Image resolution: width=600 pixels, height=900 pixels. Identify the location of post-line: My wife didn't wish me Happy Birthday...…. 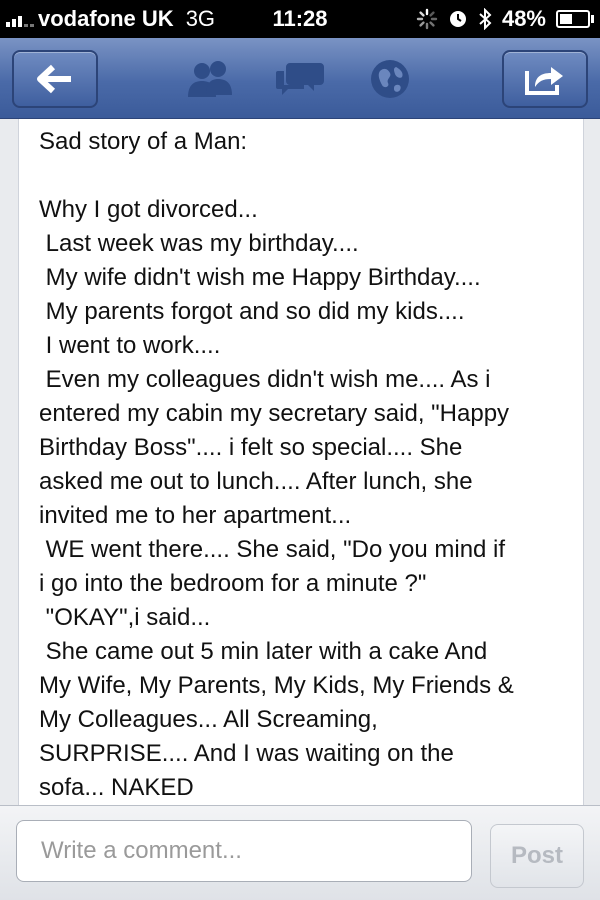
(260, 277).